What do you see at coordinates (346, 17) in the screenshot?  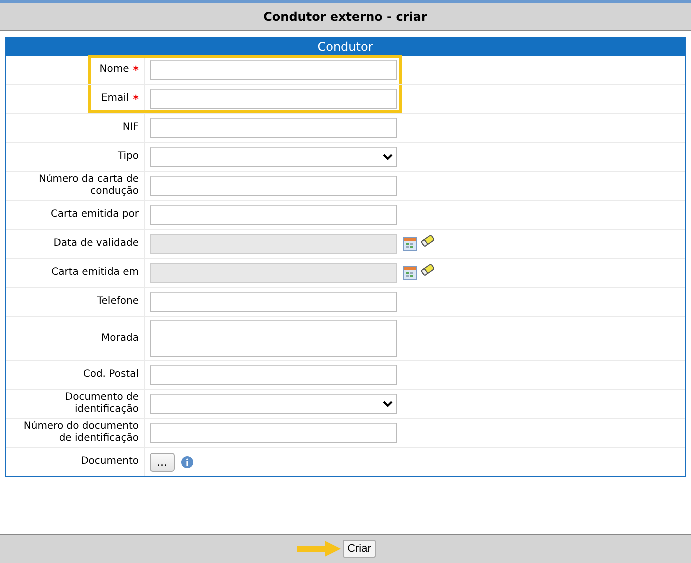 I see `window-title: Condutor externo - criar` at bounding box center [346, 17].